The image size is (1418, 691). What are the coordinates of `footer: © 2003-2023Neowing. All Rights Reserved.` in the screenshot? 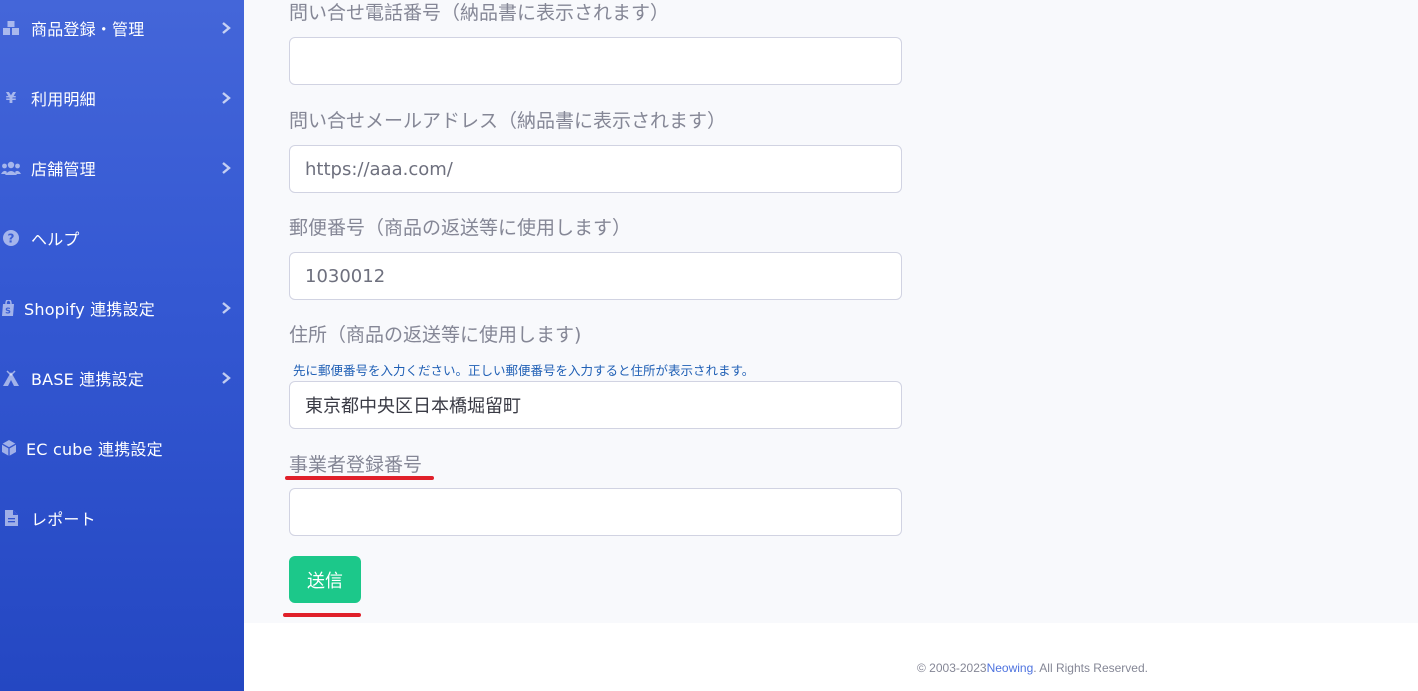 It's located at (831, 657).